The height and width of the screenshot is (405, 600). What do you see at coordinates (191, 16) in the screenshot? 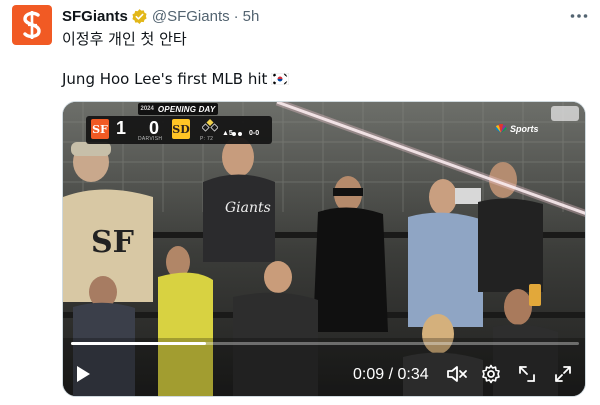
I see `handle: @SFGiants` at bounding box center [191, 16].